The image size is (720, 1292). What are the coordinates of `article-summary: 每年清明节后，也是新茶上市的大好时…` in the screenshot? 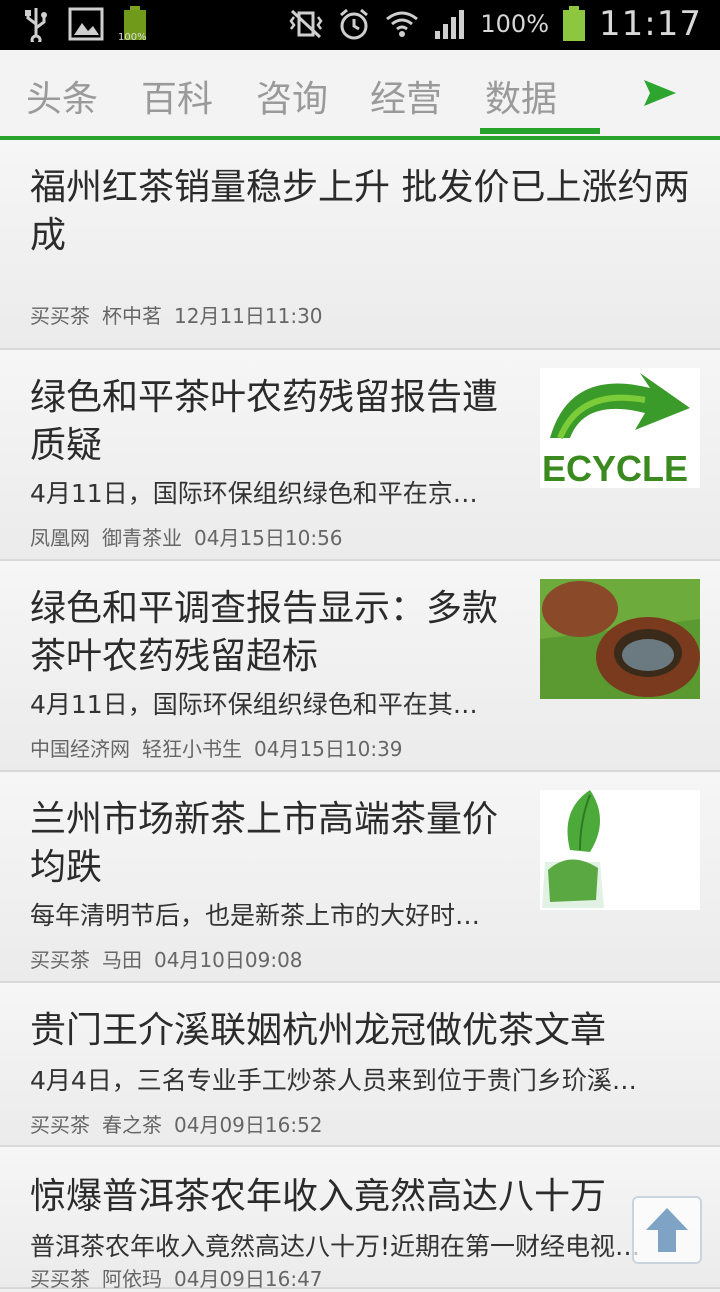 It's located at (255, 915).